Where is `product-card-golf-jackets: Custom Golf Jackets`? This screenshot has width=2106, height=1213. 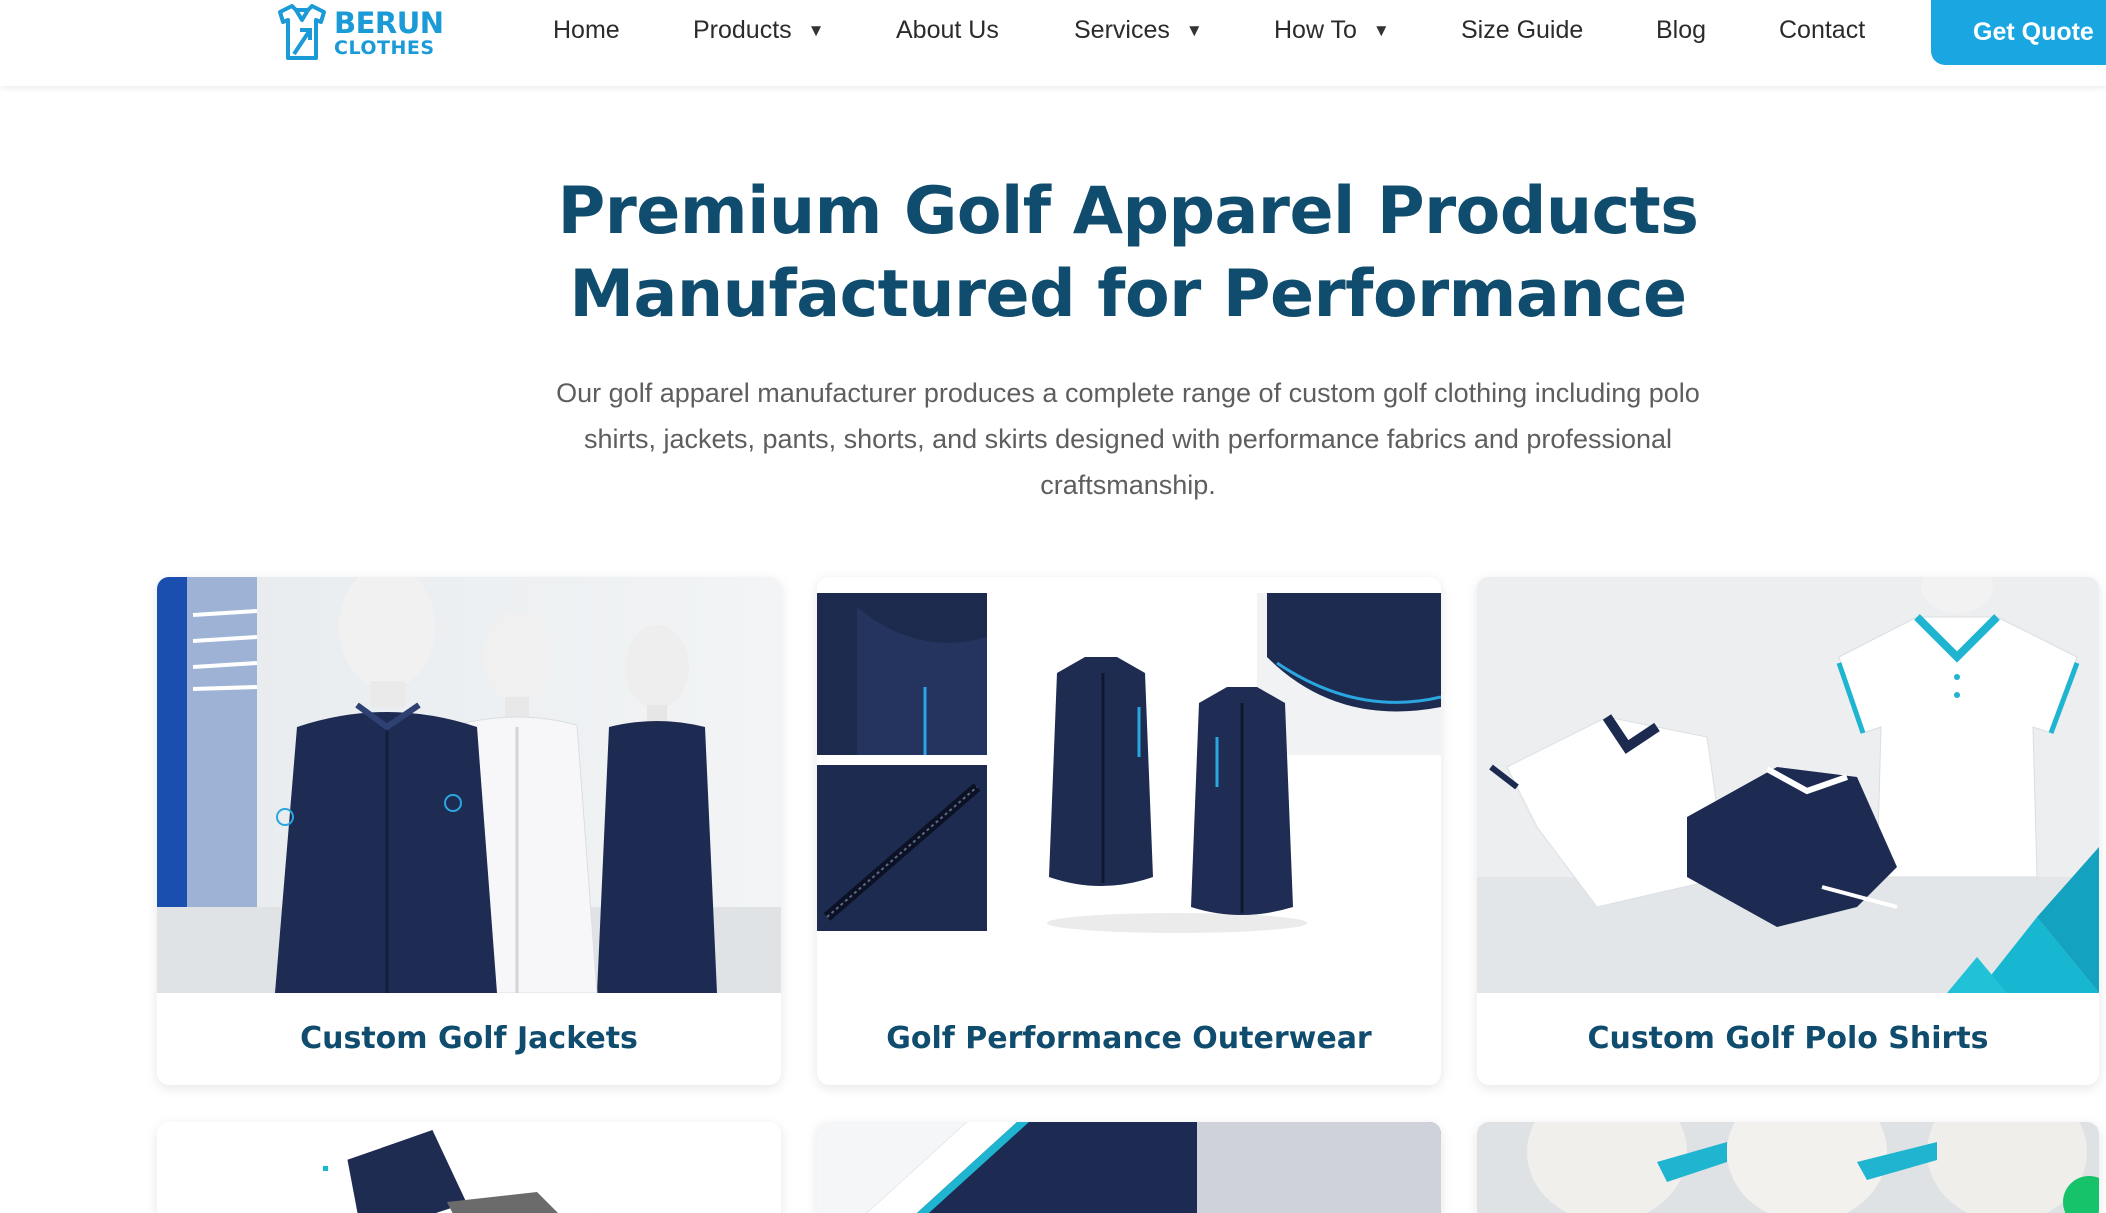 product-card-golf-jackets: Custom Golf Jackets is located at coordinates (469, 831).